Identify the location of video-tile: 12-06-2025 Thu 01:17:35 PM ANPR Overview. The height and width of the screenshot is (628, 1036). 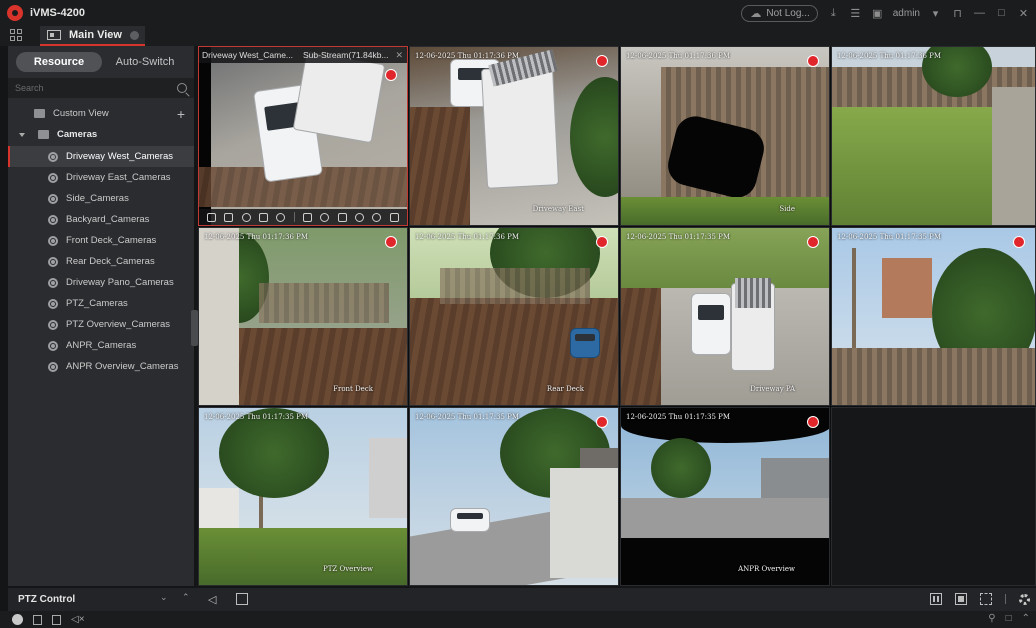
(725, 496).